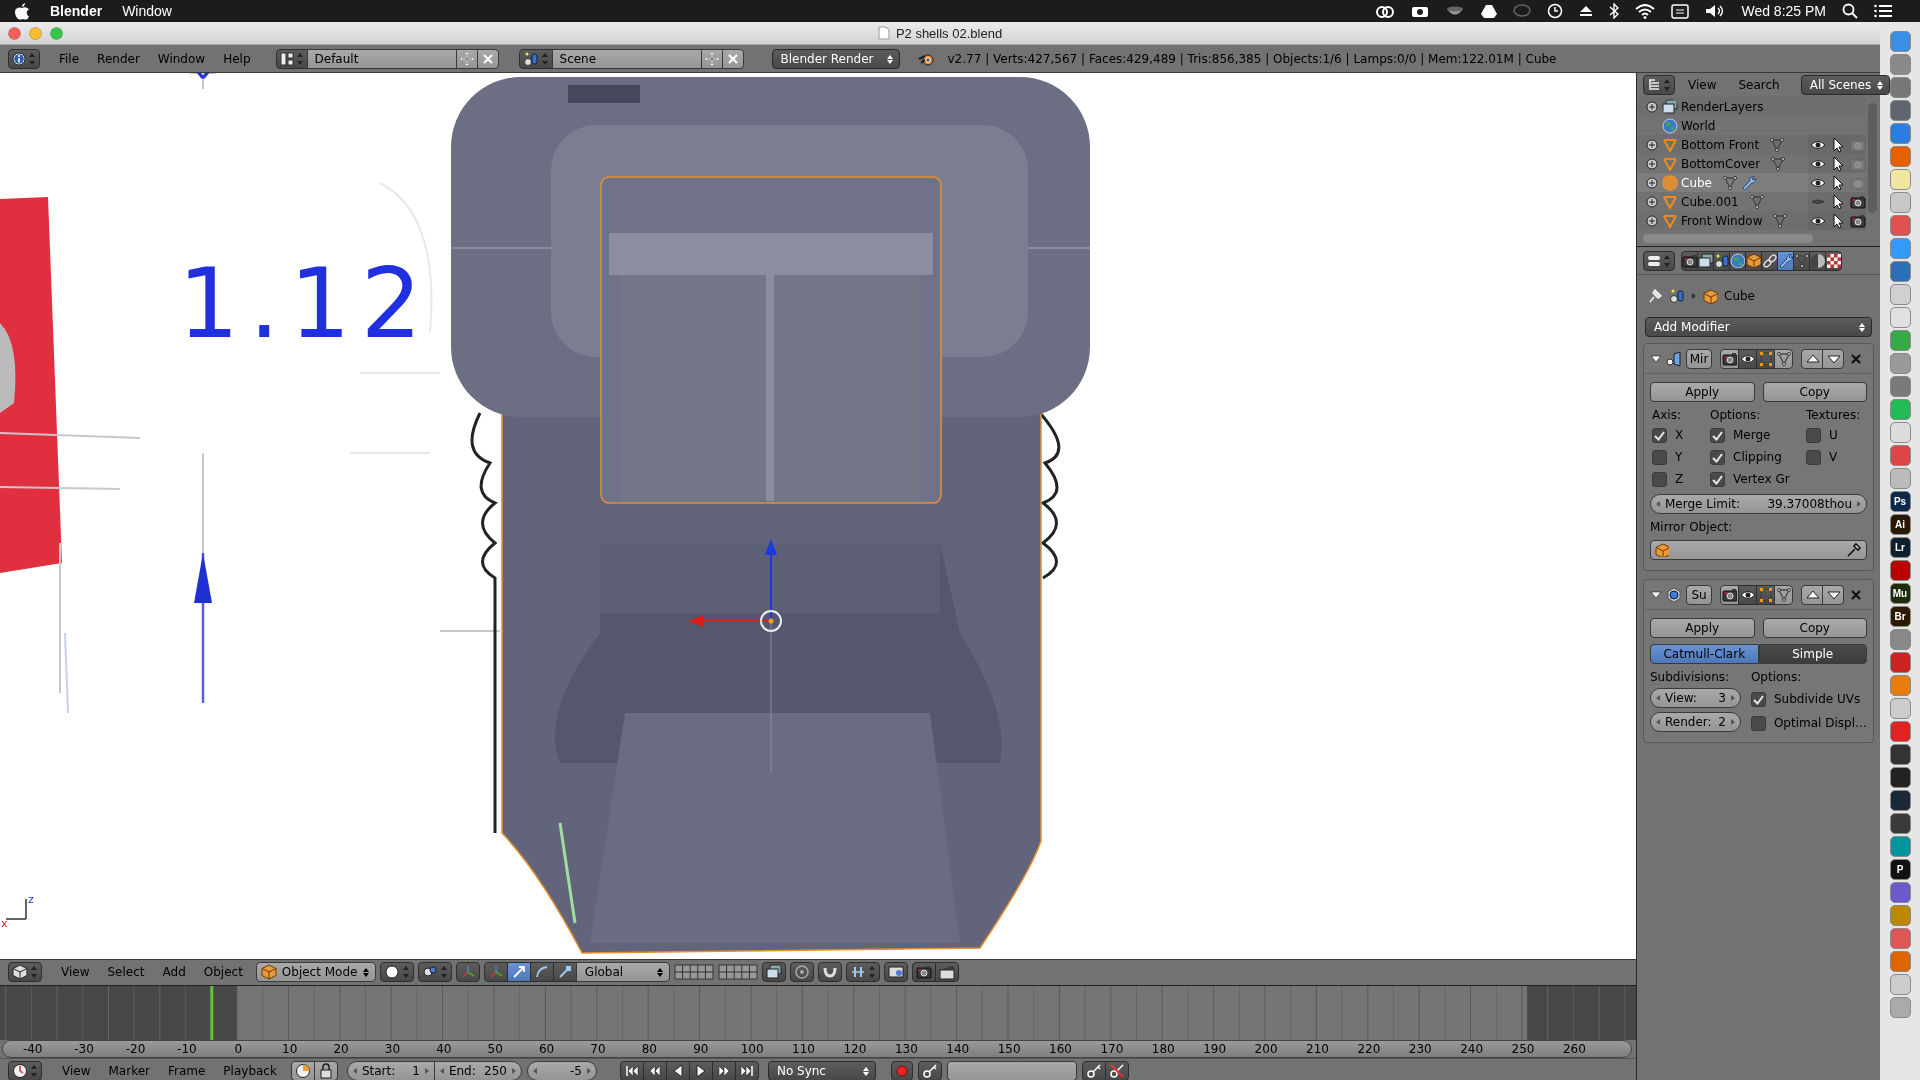  What do you see at coordinates (1112, 1049) in the screenshot?
I see `frame-number: 170` at bounding box center [1112, 1049].